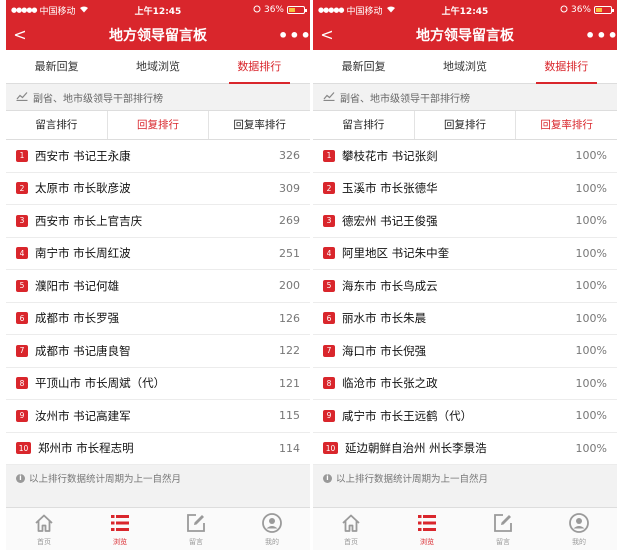 This screenshot has height=550, width=621. What do you see at coordinates (272, 524) in the screenshot?
I see `user-icon` at bounding box center [272, 524].